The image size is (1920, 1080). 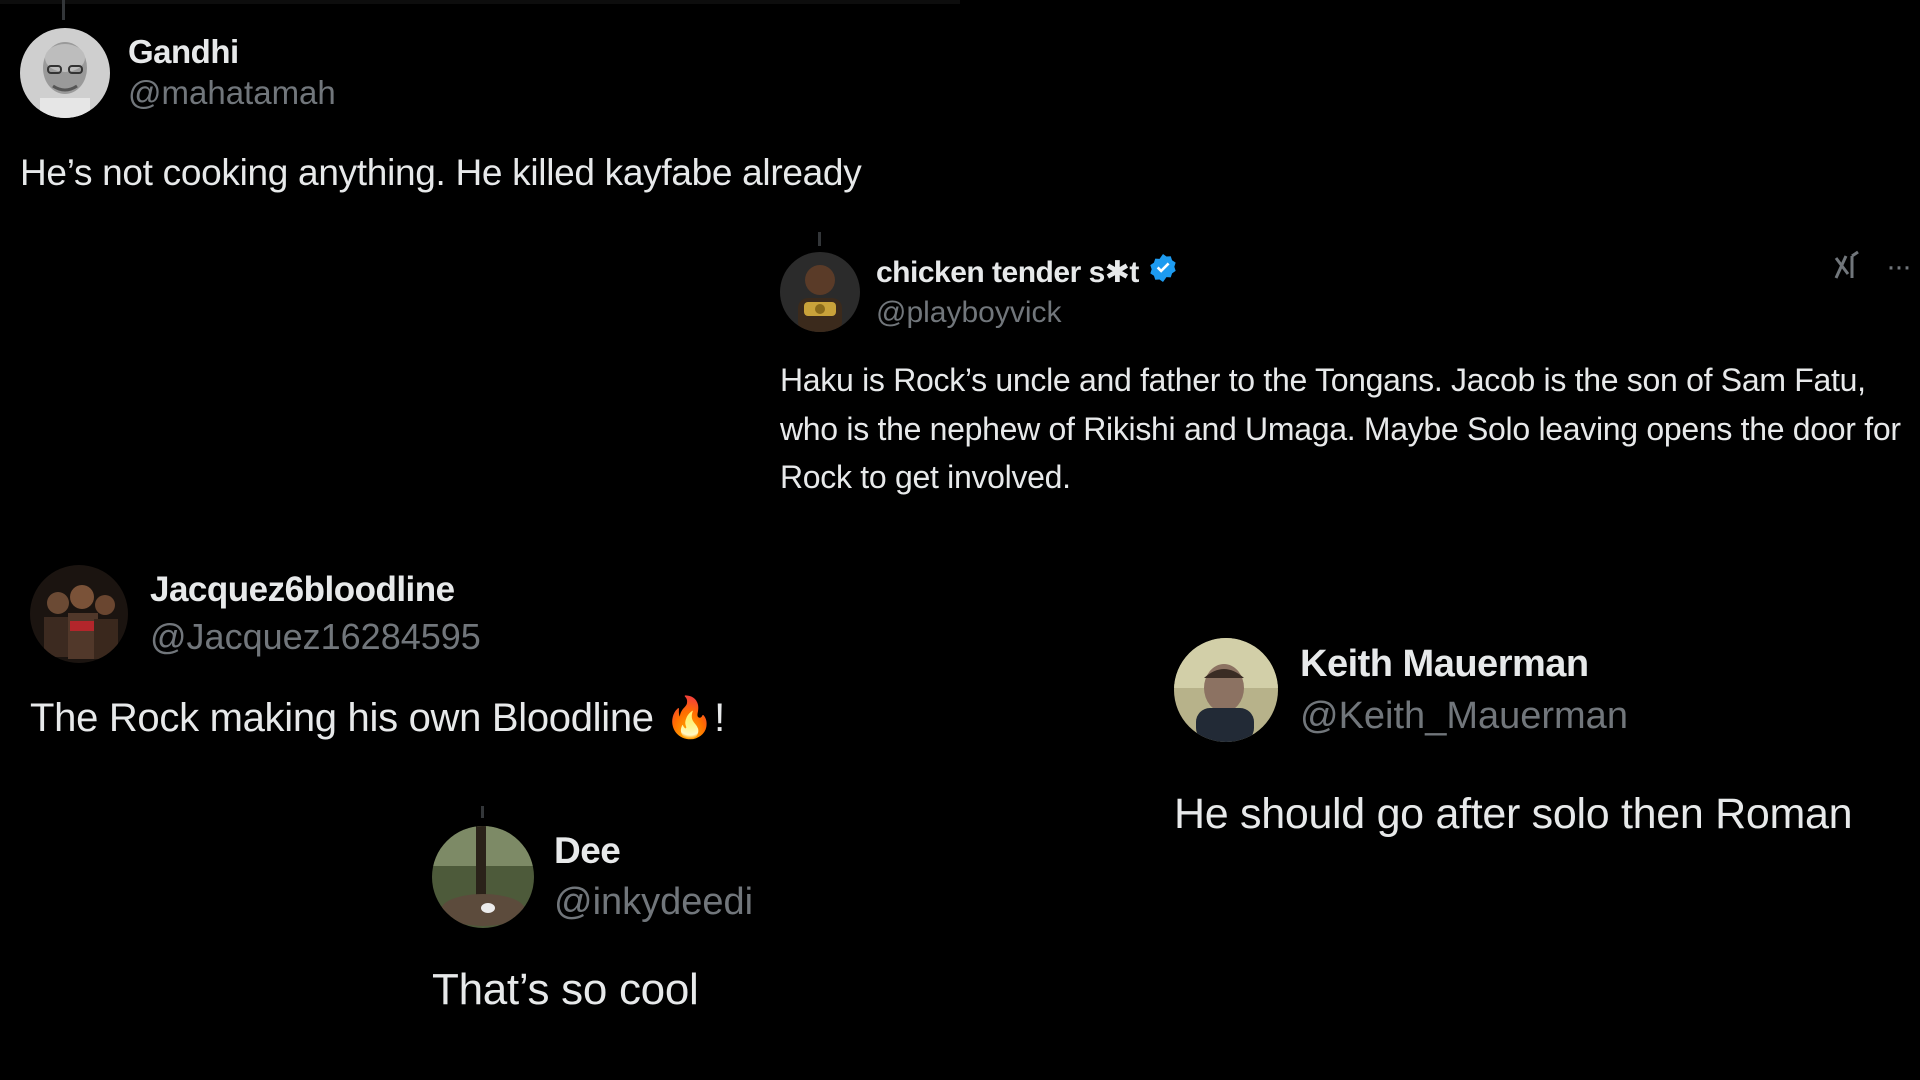 I want to click on names: chicken tender s✱t @playboyvick, so click(x=1027, y=292).